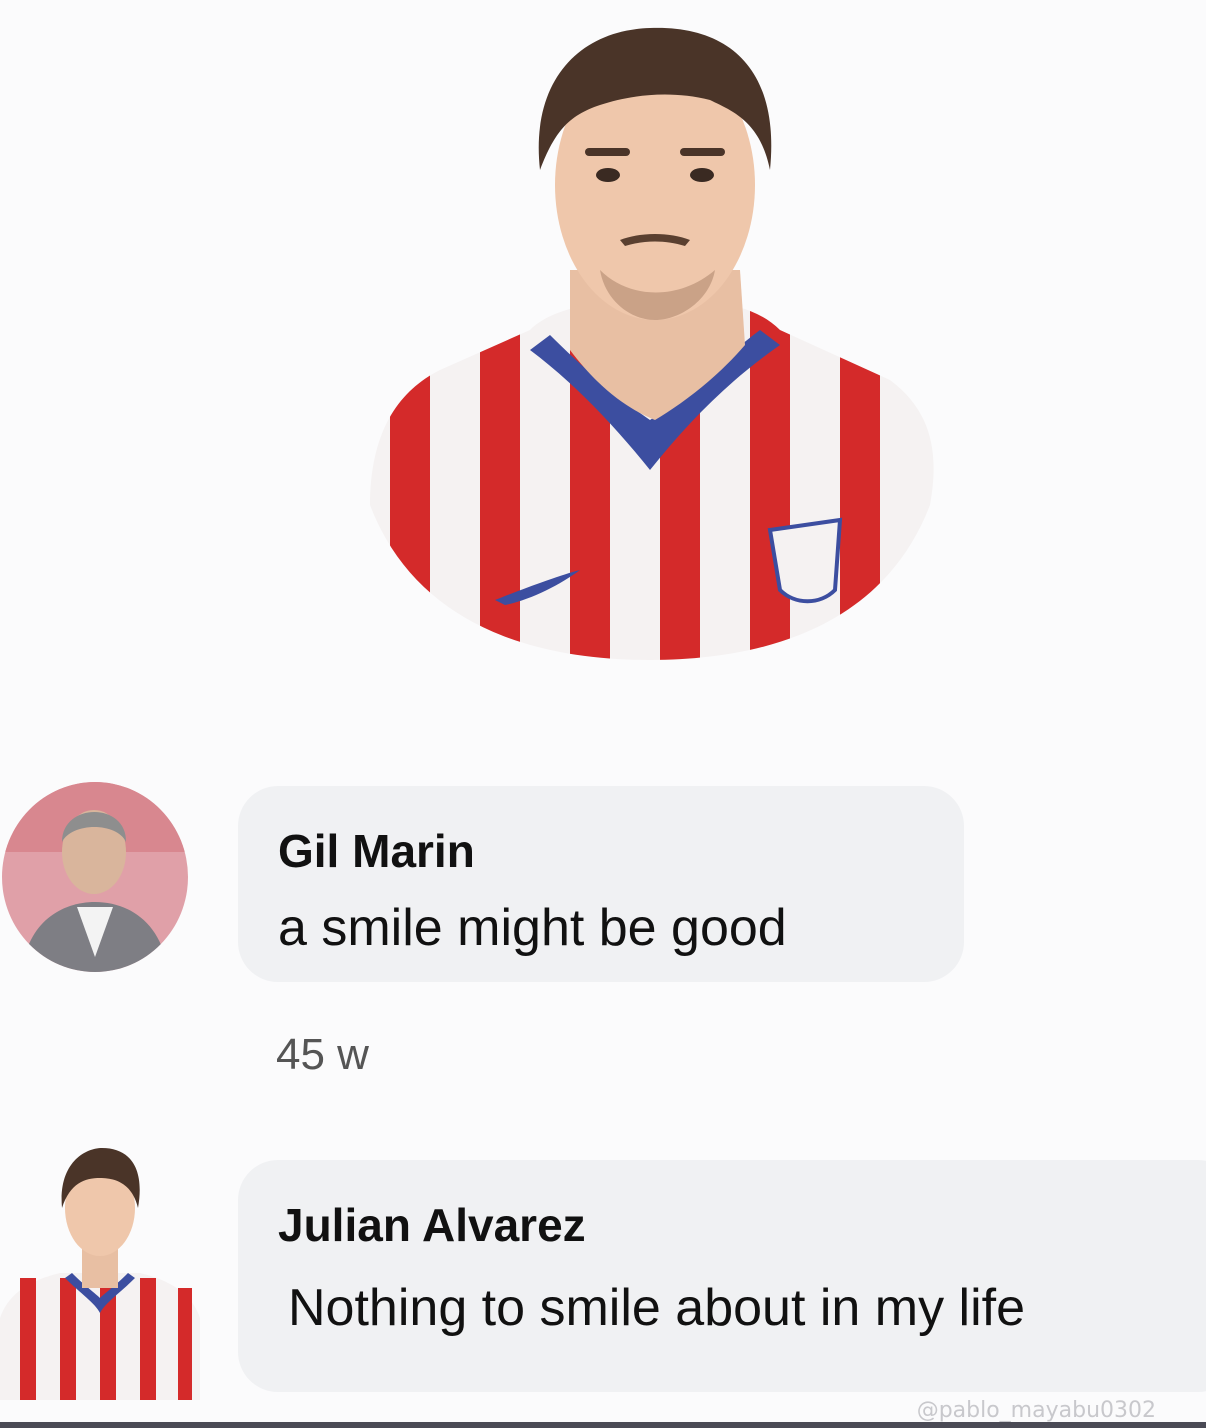  What do you see at coordinates (657, 1308) in the screenshot?
I see `comment-text: Nothing to smile about in my life` at bounding box center [657, 1308].